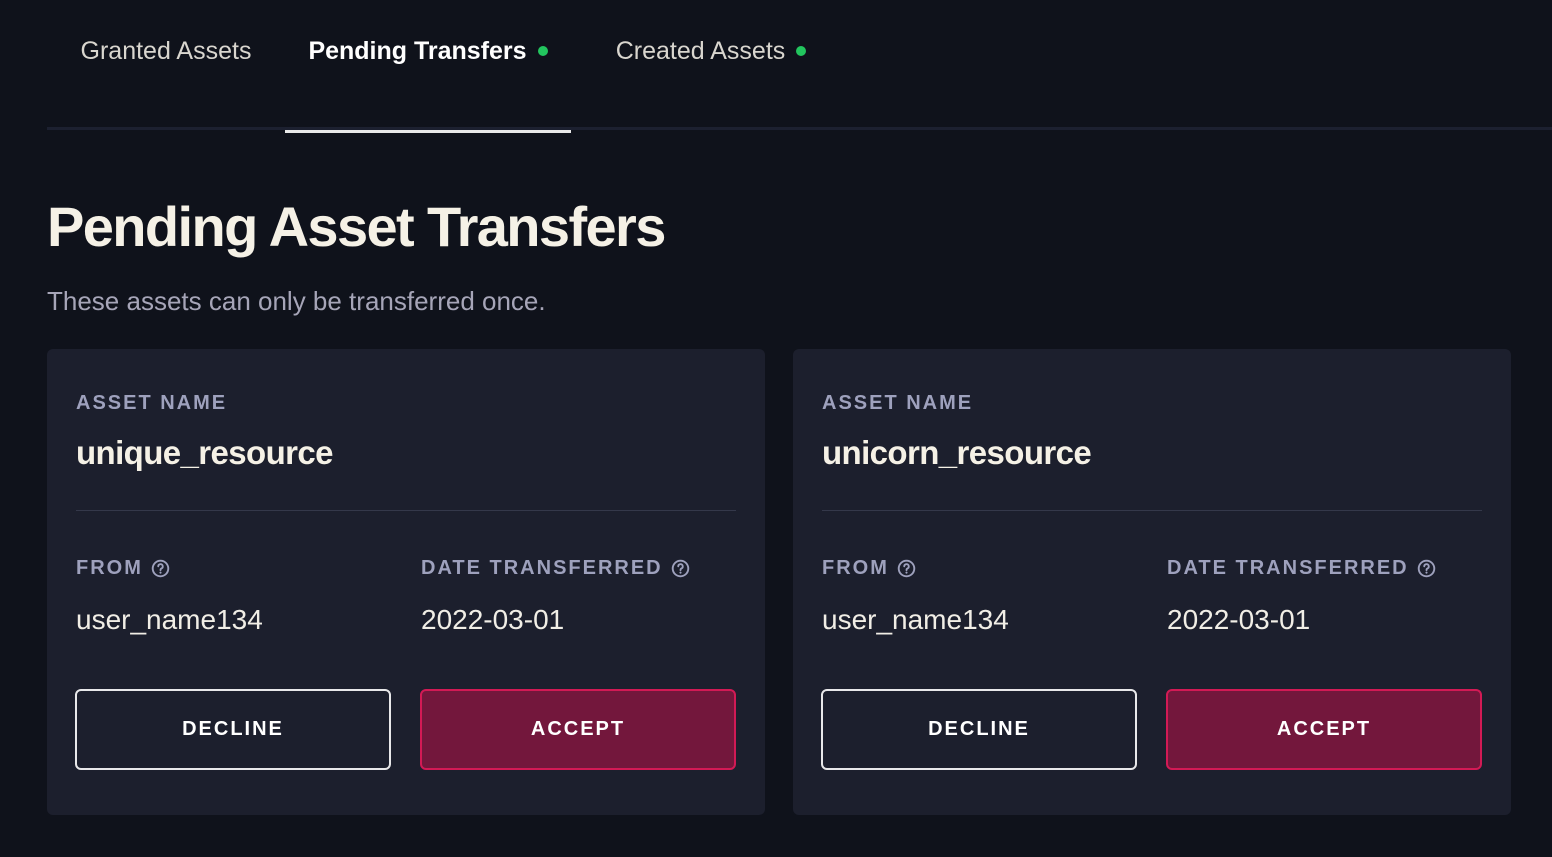 The image size is (1552, 857). What do you see at coordinates (166, 50) in the screenshot?
I see `tab-label: Granted Assets` at bounding box center [166, 50].